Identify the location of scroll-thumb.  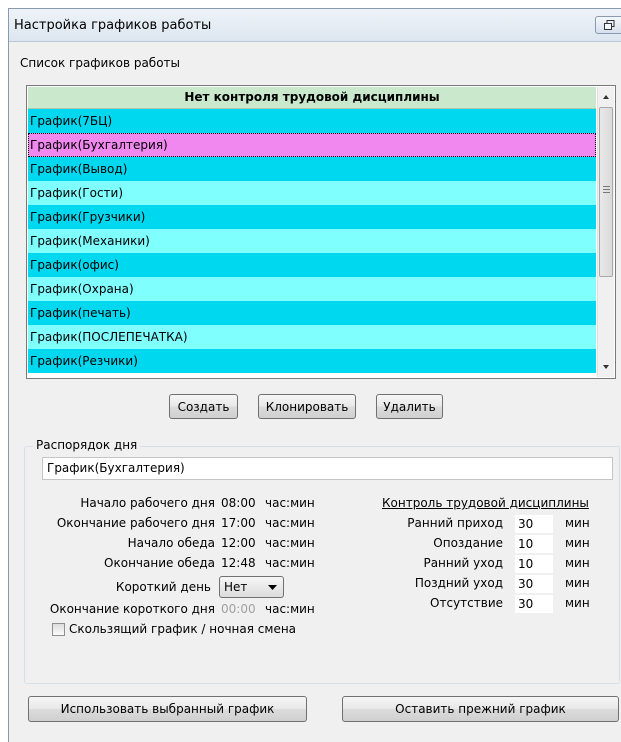
(606, 192).